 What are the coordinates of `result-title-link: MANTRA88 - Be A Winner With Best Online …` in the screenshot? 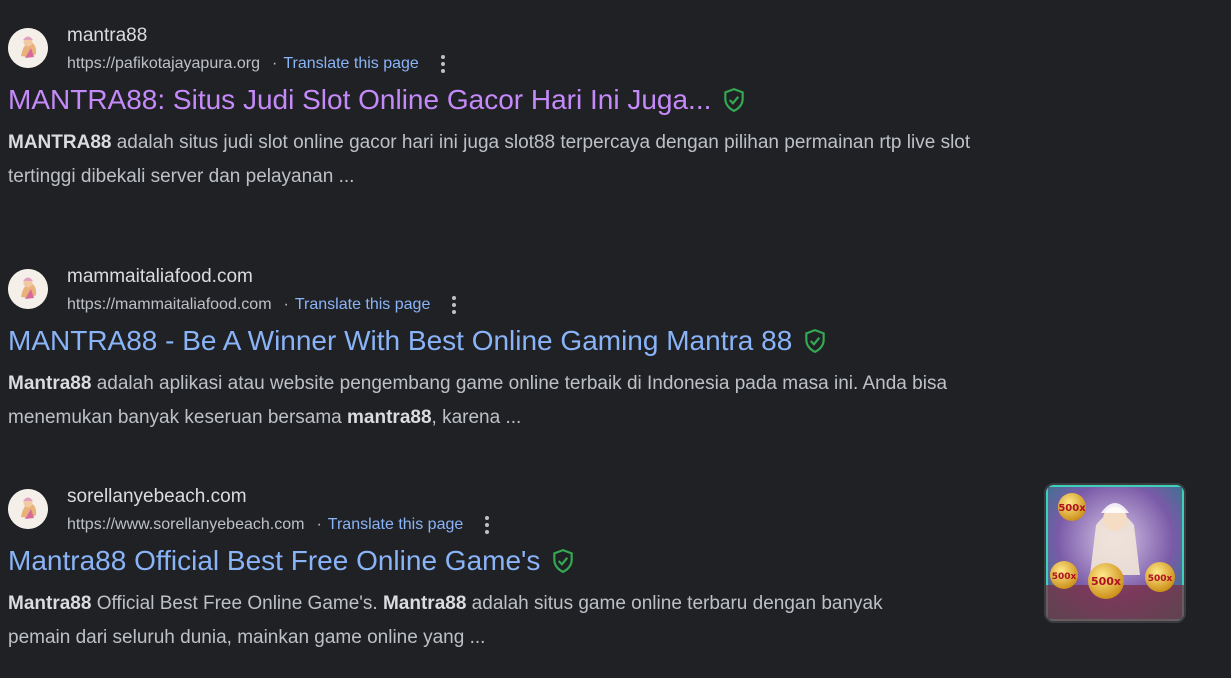 It's located at (418, 341).